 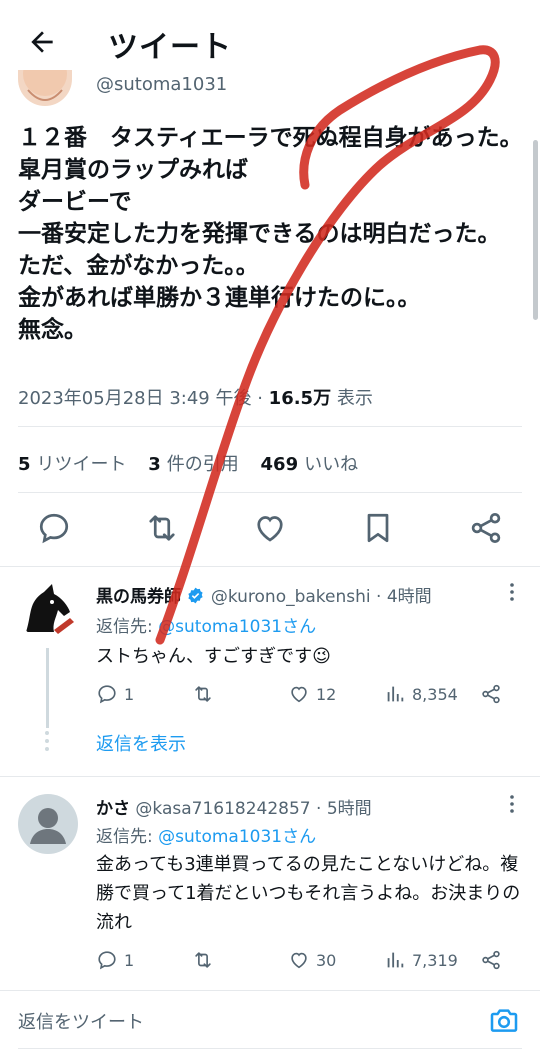 What do you see at coordinates (291, 597) in the screenshot?
I see `username: @kurono_bakenshi` at bounding box center [291, 597].